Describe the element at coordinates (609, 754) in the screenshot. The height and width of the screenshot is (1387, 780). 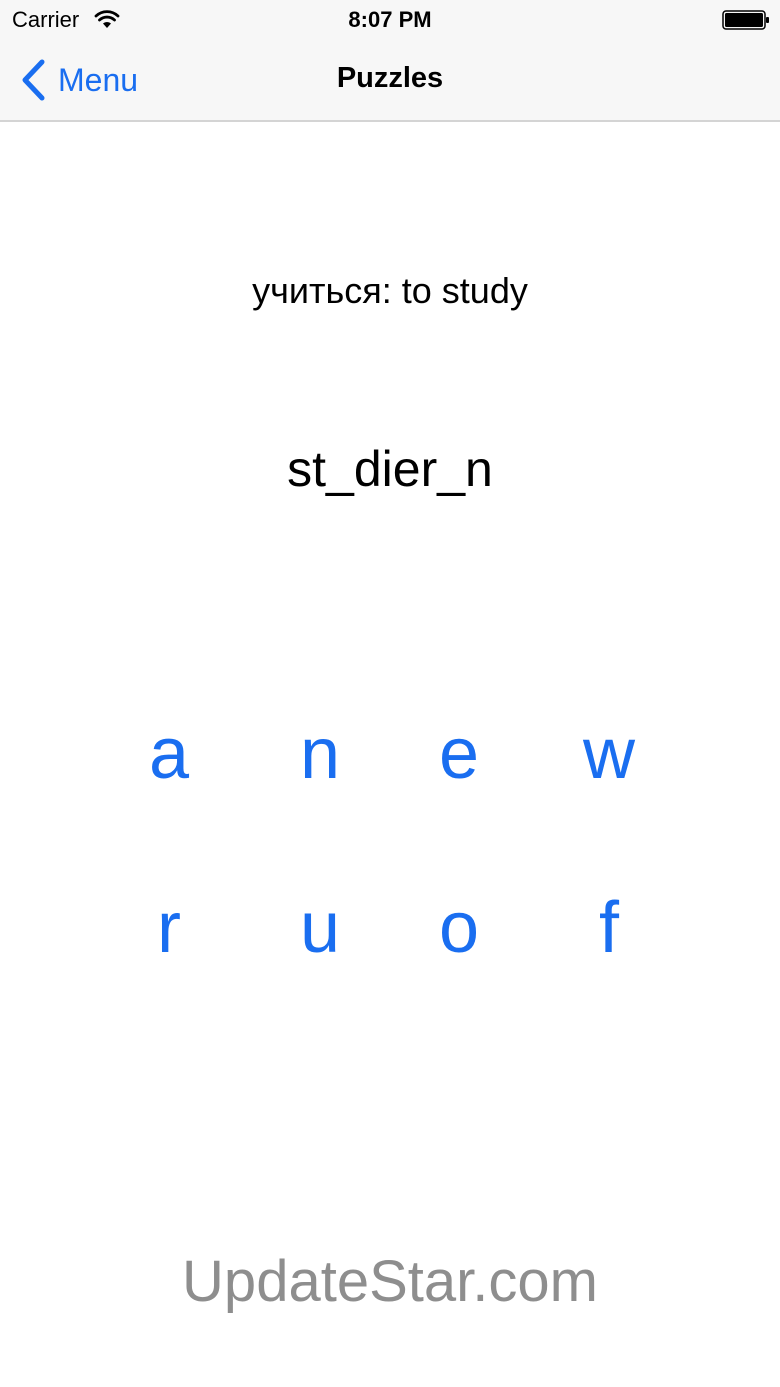
I see `letter-button: w` at that location.